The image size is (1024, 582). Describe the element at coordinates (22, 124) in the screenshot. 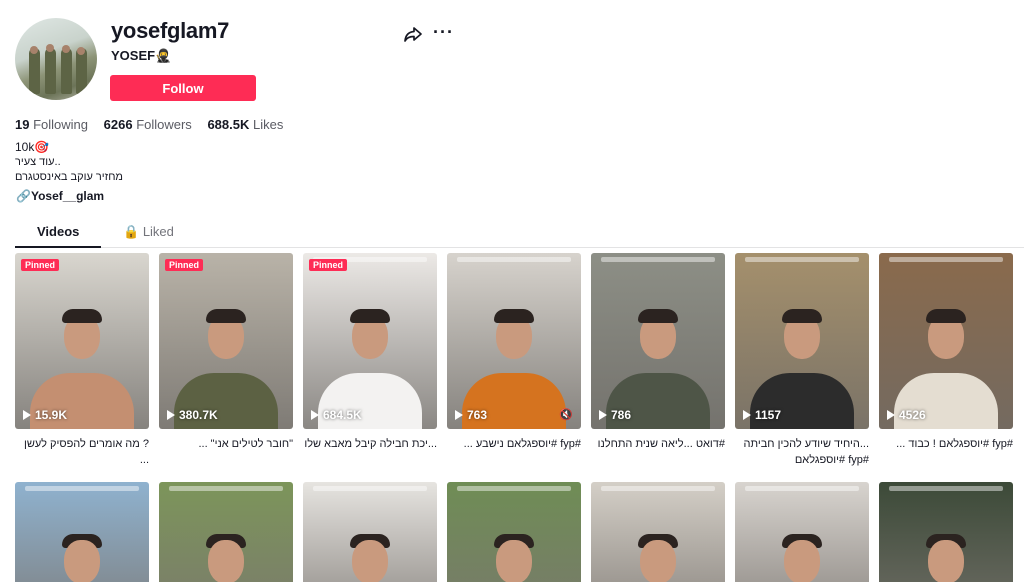

I see `following-count: 19` at that location.